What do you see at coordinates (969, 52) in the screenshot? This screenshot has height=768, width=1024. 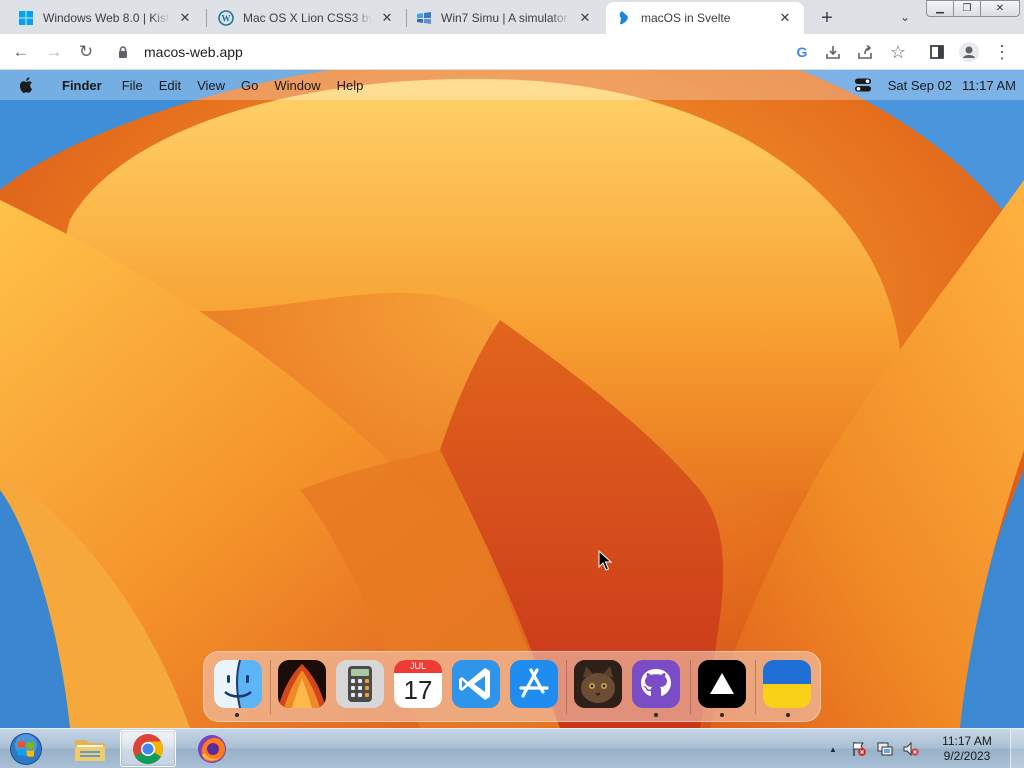 I see `profile-avatar-icon` at bounding box center [969, 52].